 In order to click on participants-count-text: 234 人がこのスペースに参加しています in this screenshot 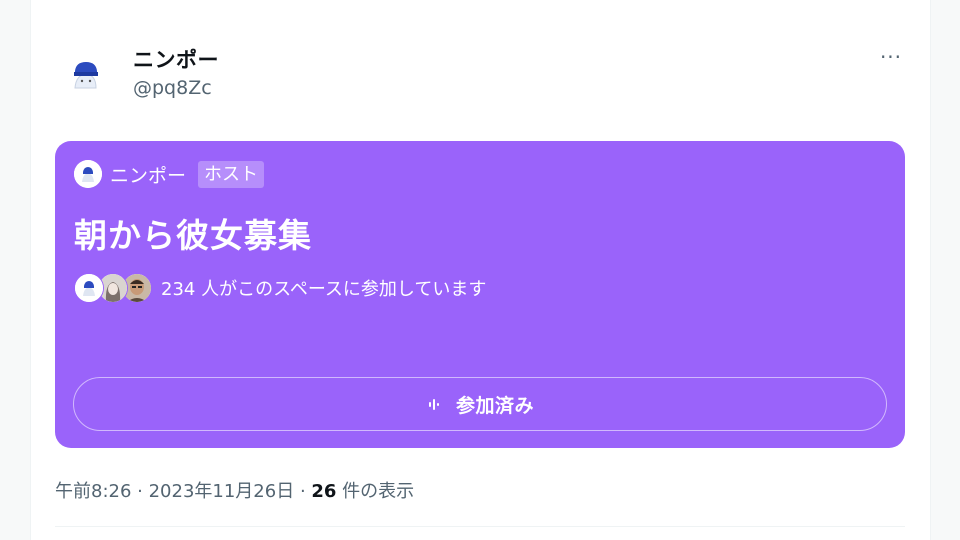, I will do `click(324, 289)`.